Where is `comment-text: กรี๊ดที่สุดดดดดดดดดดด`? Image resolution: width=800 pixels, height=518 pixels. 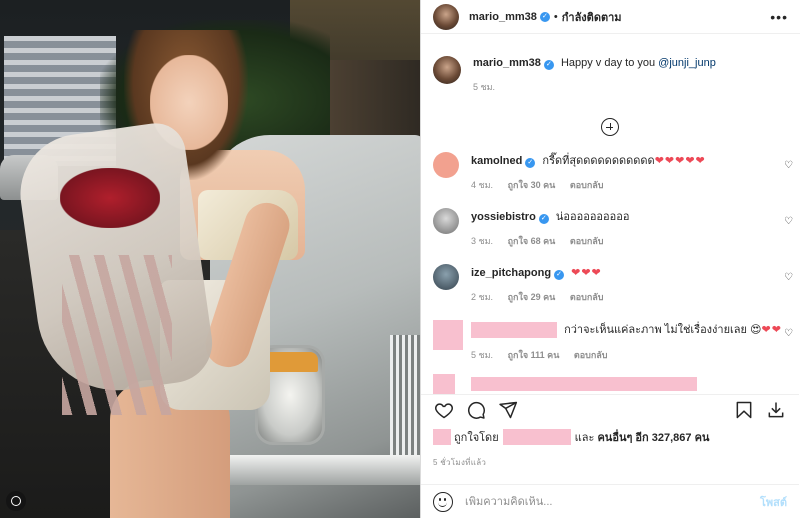 comment-text: กรี๊ดที่สุดดดดดดดดดดด is located at coordinates (598, 161).